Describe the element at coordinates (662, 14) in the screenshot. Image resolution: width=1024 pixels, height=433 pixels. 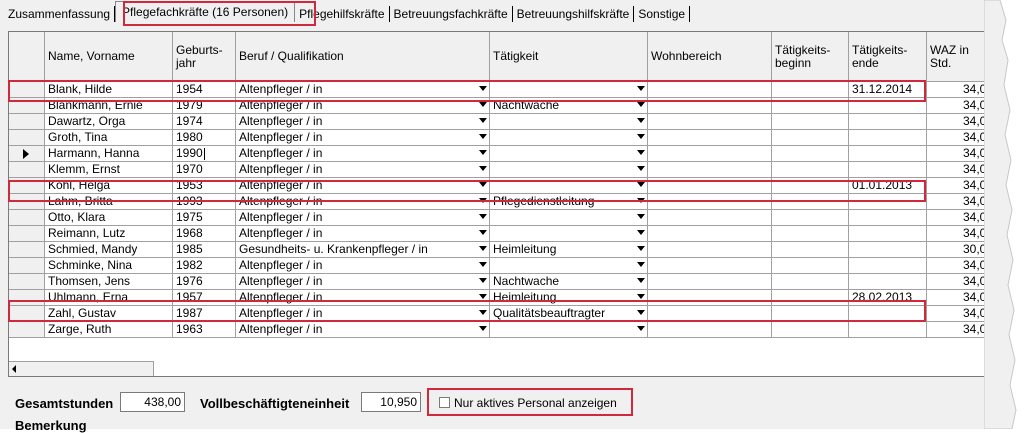
I see `tab-sonstige: Sonstige` at that location.